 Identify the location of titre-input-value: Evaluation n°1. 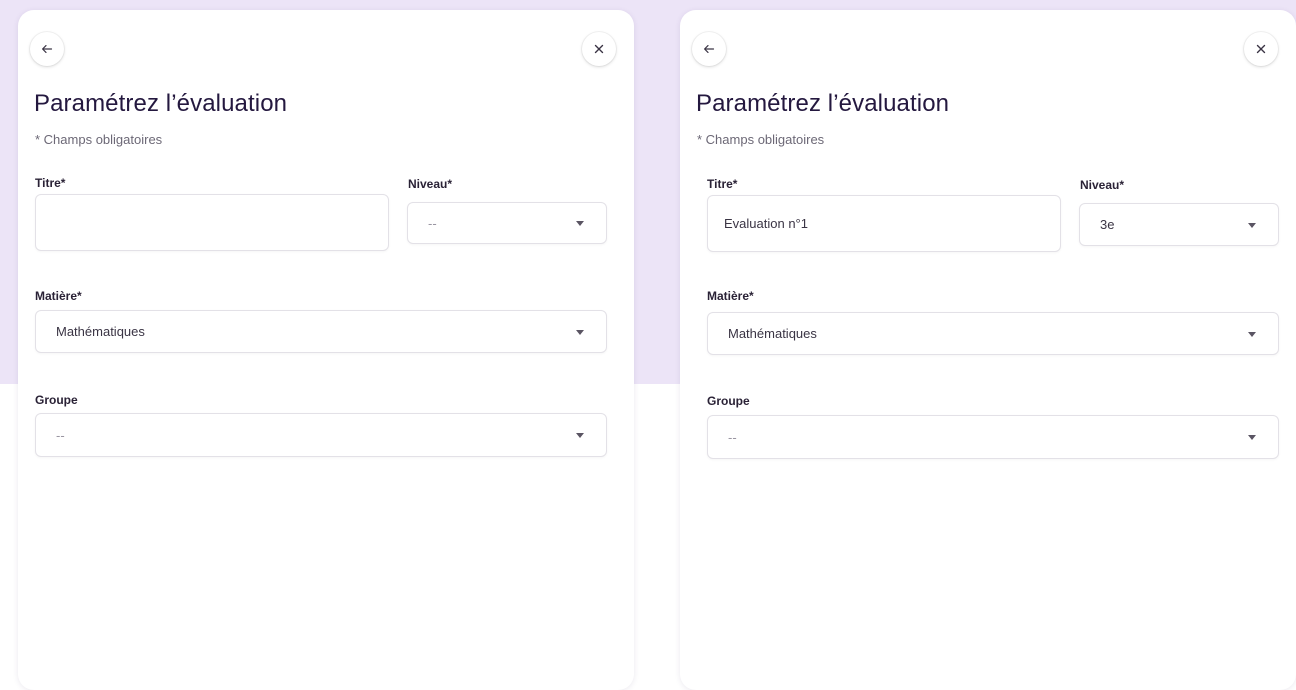
(766, 223).